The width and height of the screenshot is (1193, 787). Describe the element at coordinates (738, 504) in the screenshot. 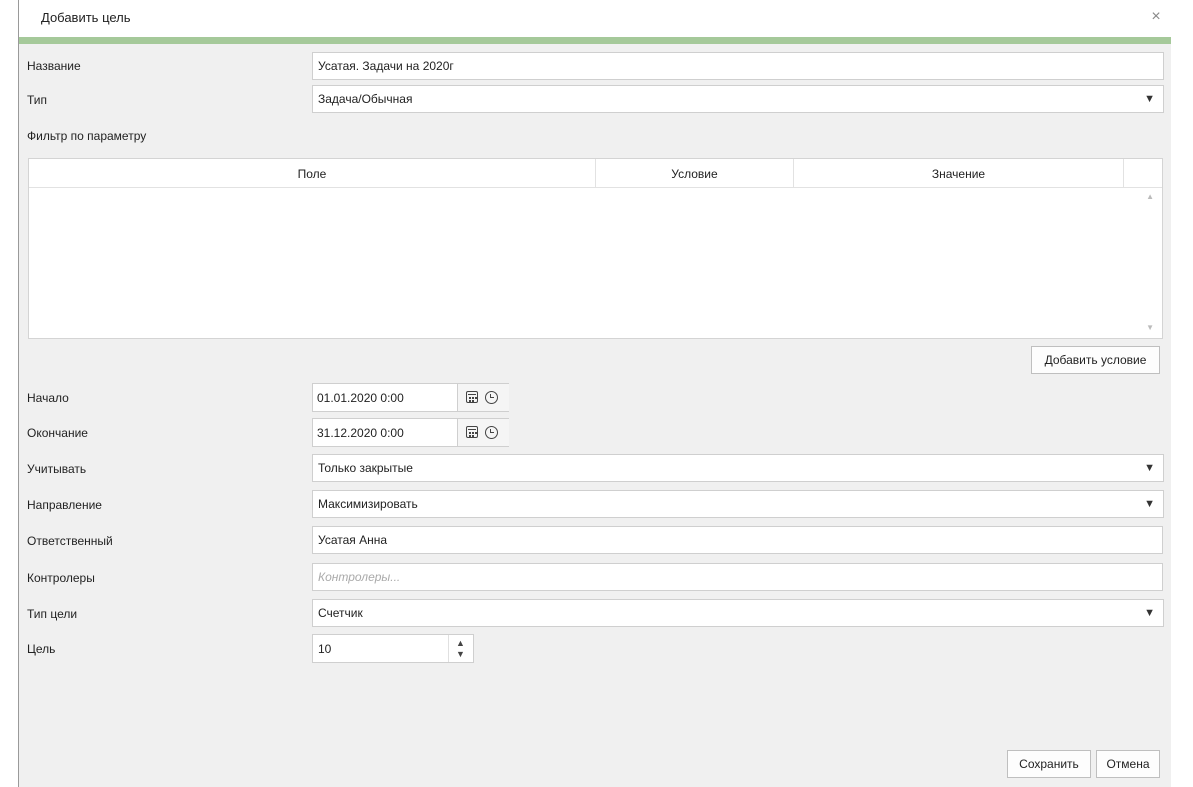

I see `direction-select: Максимизировать ▼` at that location.